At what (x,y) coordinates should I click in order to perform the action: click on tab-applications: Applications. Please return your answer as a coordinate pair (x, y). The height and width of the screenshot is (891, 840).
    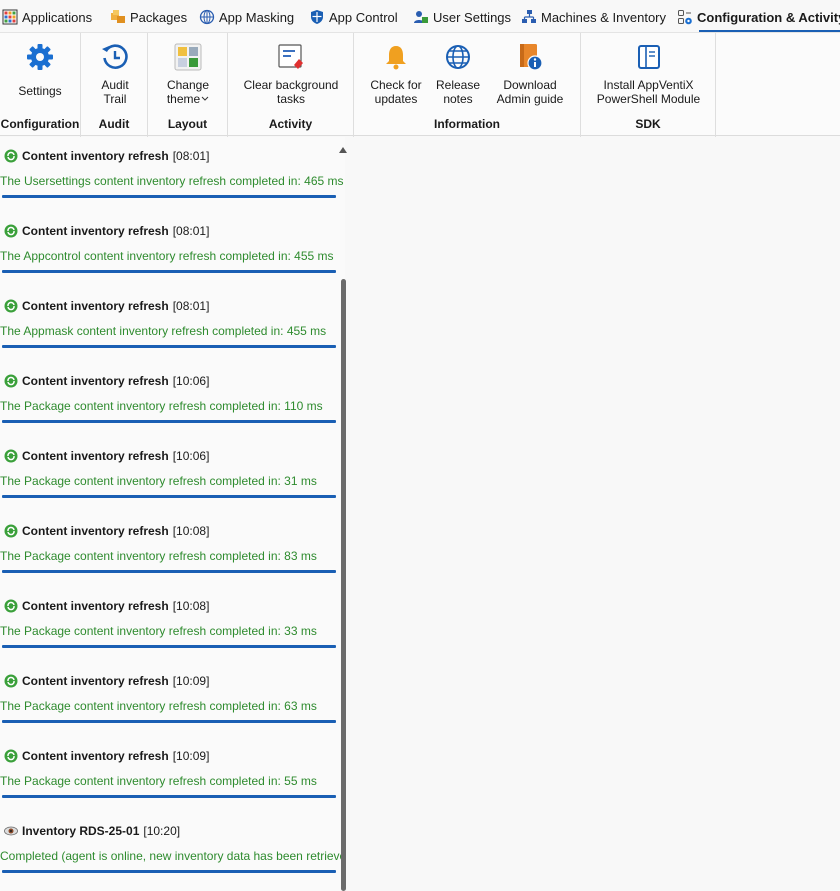
    Looking at the image, I should click on (47, 17).